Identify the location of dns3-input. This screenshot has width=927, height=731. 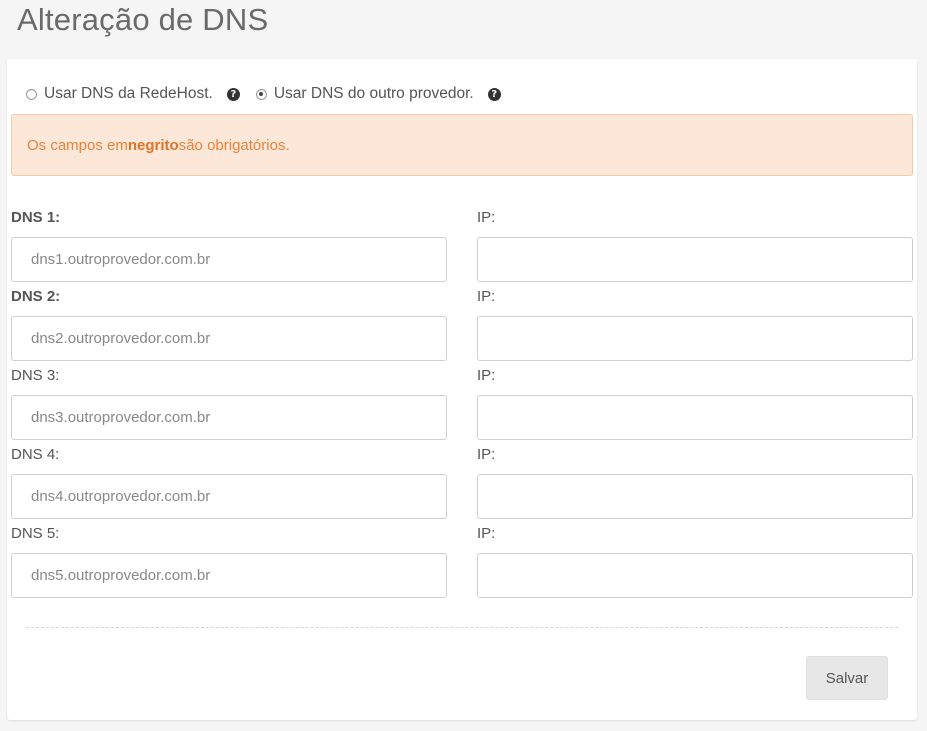
(229, 417).